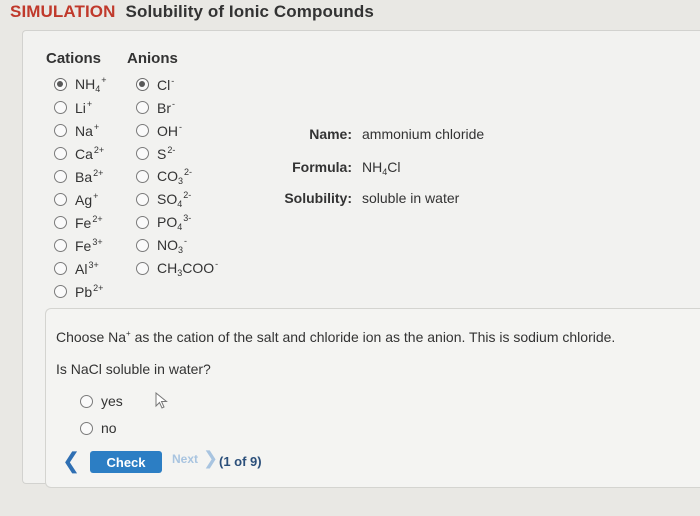  I want to click on anion-option: Cl-, so click(155, 84).